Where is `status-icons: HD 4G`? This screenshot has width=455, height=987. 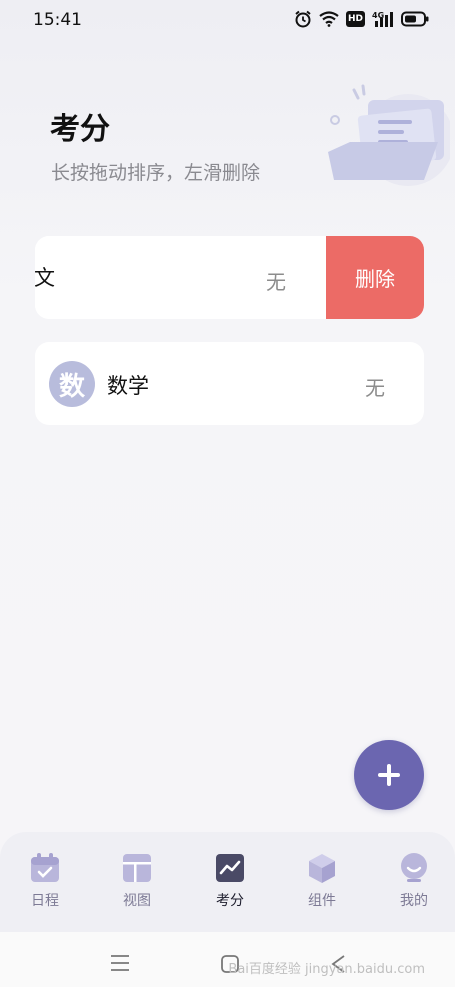
status-icons: HD 4G is located at coordinates (361, 19).